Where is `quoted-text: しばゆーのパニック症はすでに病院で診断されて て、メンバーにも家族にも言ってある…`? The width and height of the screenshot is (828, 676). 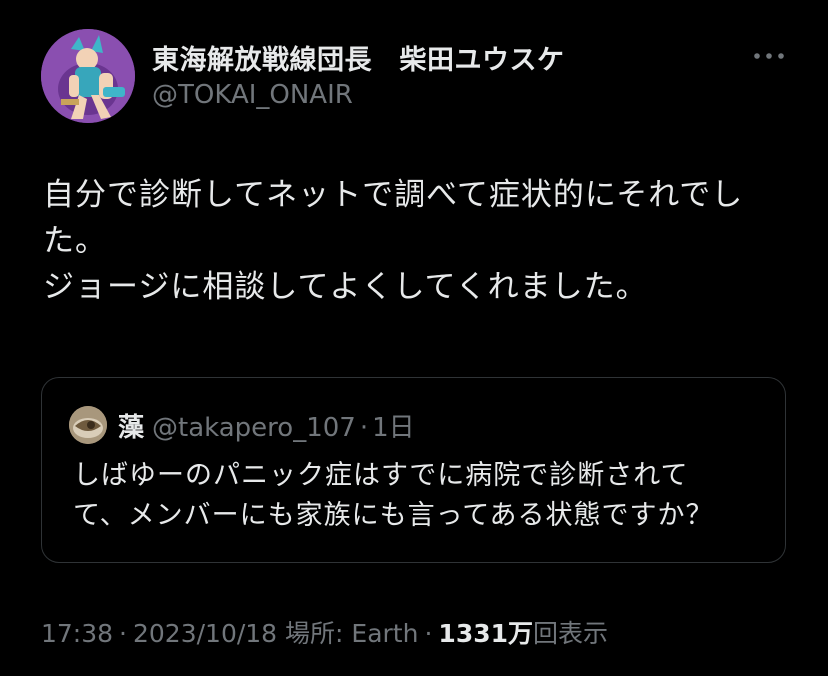
quoted-text: しばゆーのパニック症はすでに病院で診断されて て、メンバーにも家族にも言ってある… is located at coordinates (393, 496).